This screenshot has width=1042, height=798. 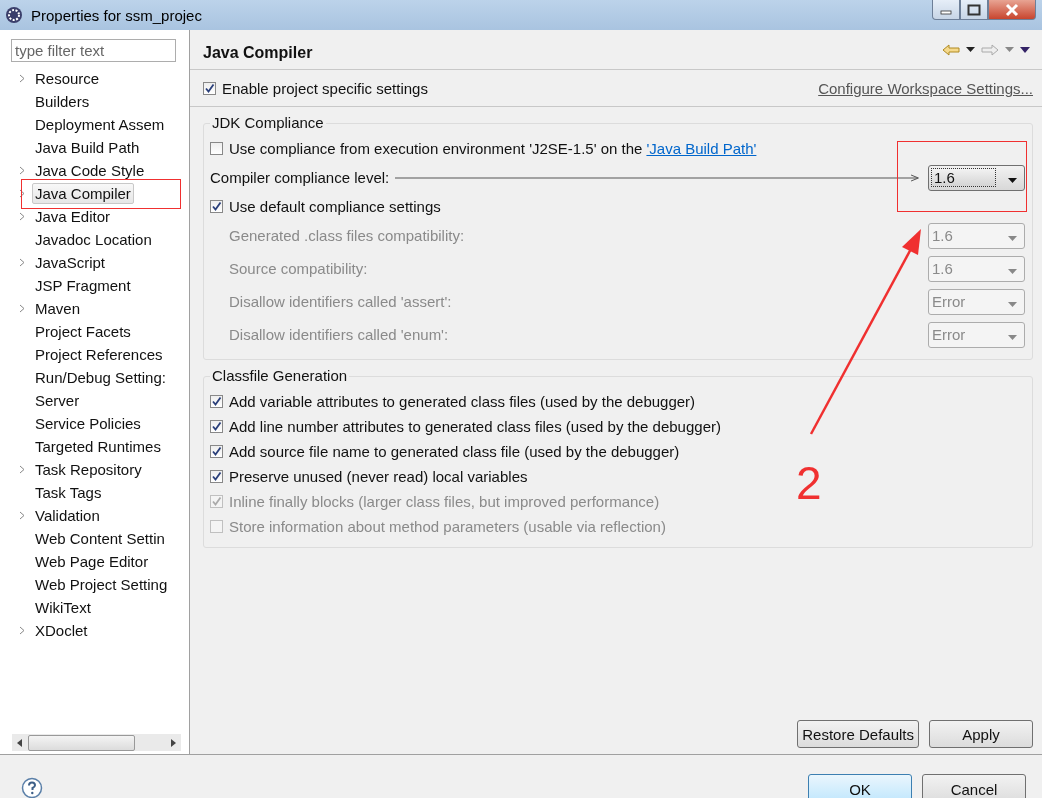 I want to click on checkbox-label: Enable project specific settings, so click(x=325, y=88).